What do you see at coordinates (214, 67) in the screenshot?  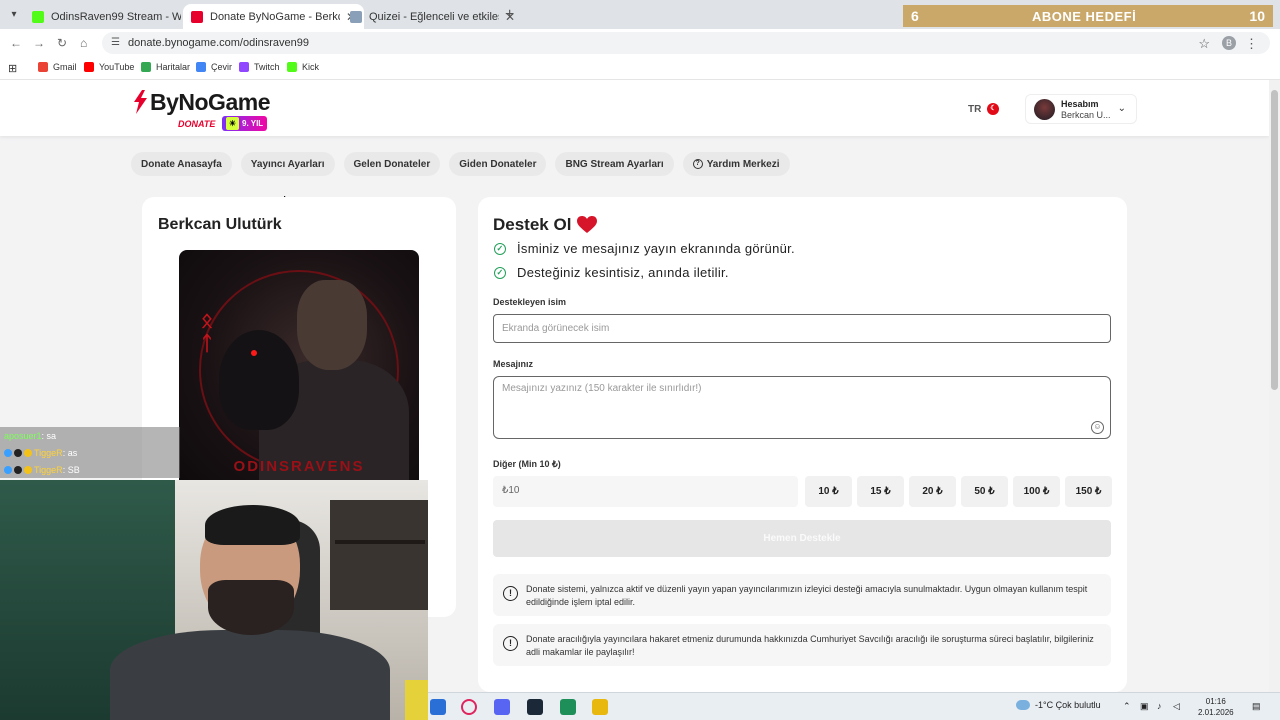 I see `bookmark-translate: Çevir` at bounding box center [214, 67].